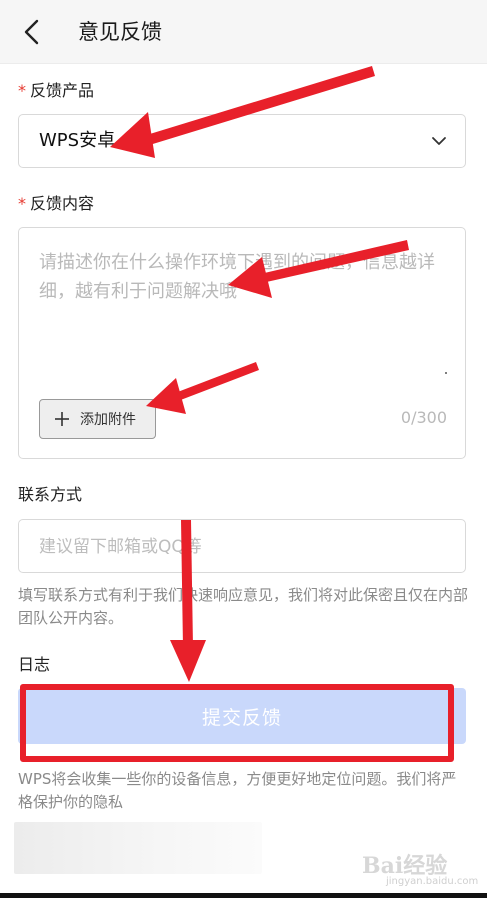 The image size is (487, 898). I want to click on product-select-value: WPS安卓, so click(77, 140).